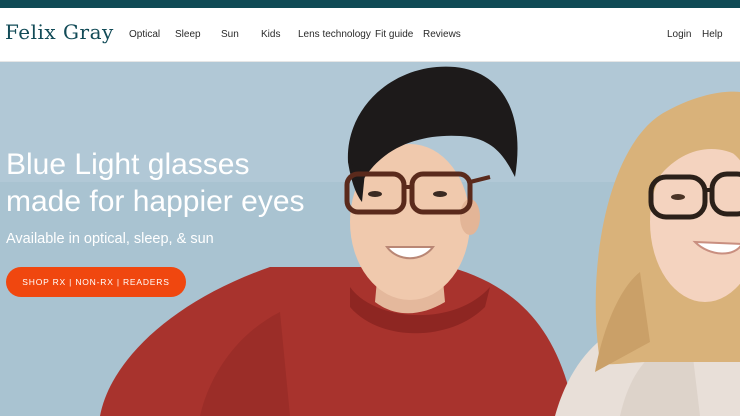 This screenshot has width=740, height=416. Describe the element at coordinates (442, 34) in the screenshot. I see `nav-link-reviews: Reviews` at that location.